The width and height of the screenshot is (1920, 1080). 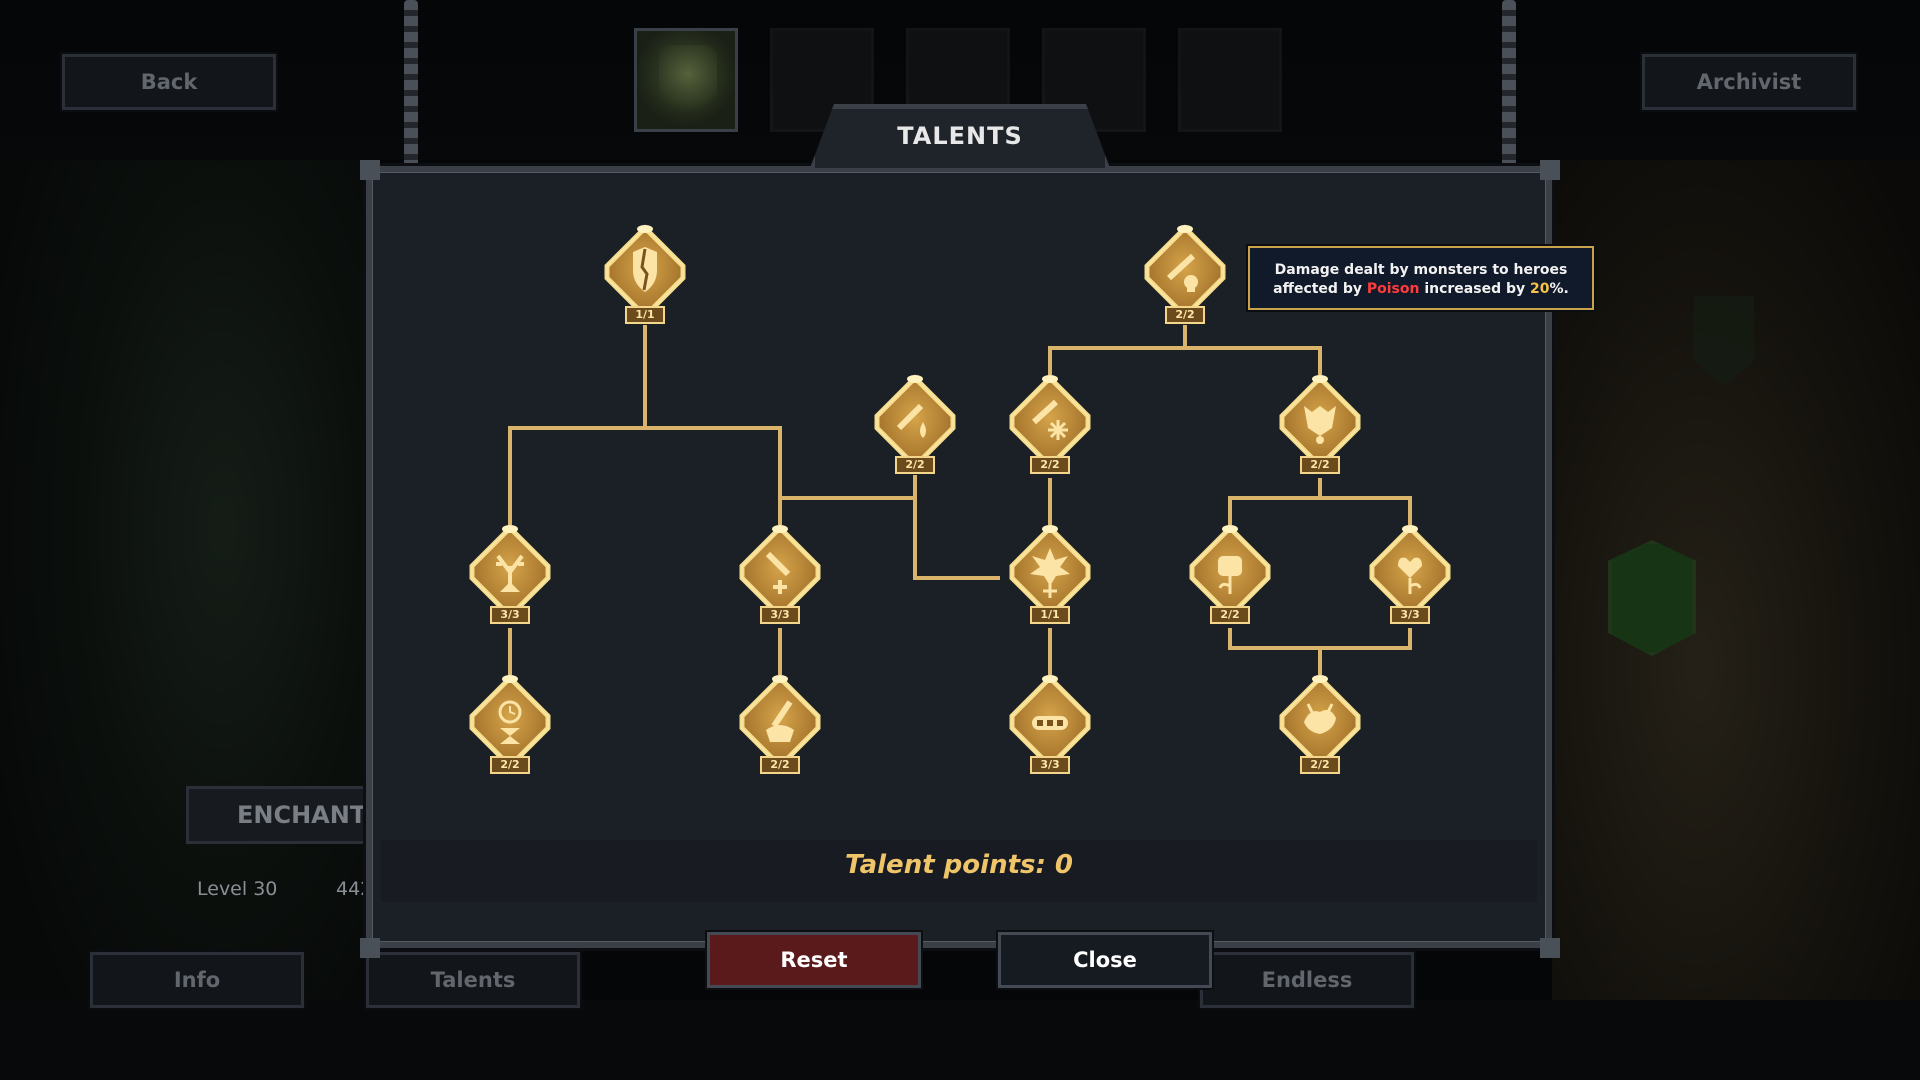 I want to click on tooltip-text: affected by, so click(x=1320, y=289).